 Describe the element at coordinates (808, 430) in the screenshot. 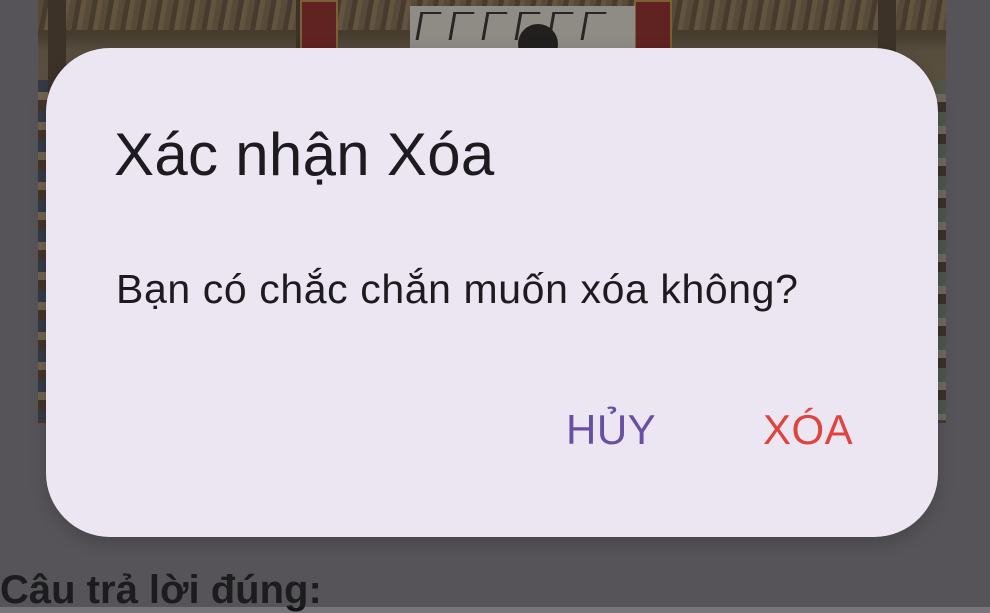

I see `delete-button: XÓA` at that location.